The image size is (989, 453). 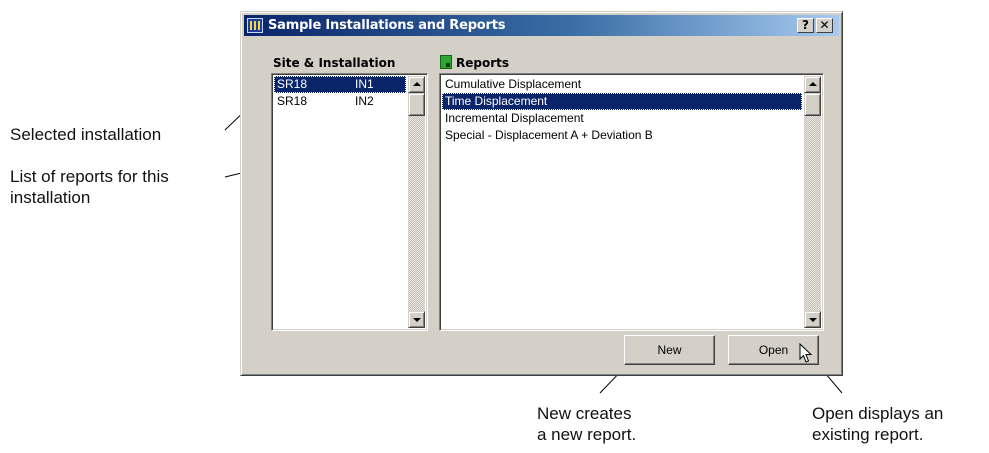 What do you see at coordinates (549, 135) in the screenshot?
I see `report-name: Special - Displacement A + Deviation B` at bounding box center [549, 135].